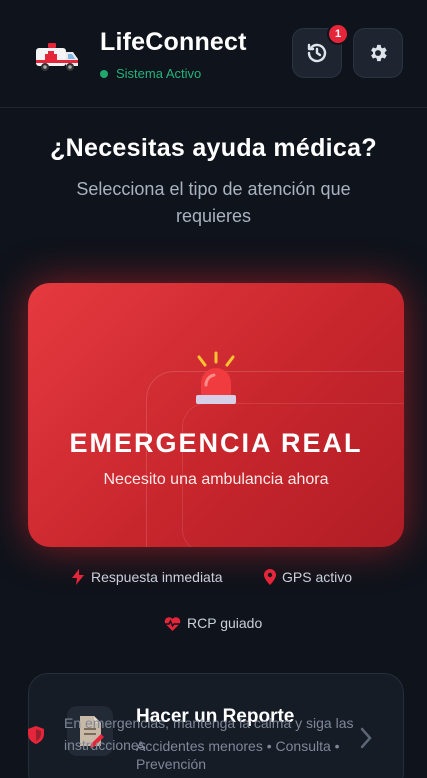 Image resolution: width=427 pixels, height=778 pixels. What do you see at coordinates (225, 623) in the screenshot?
I see `feature-label: RCP guiado` at bounding box center [225, 623].